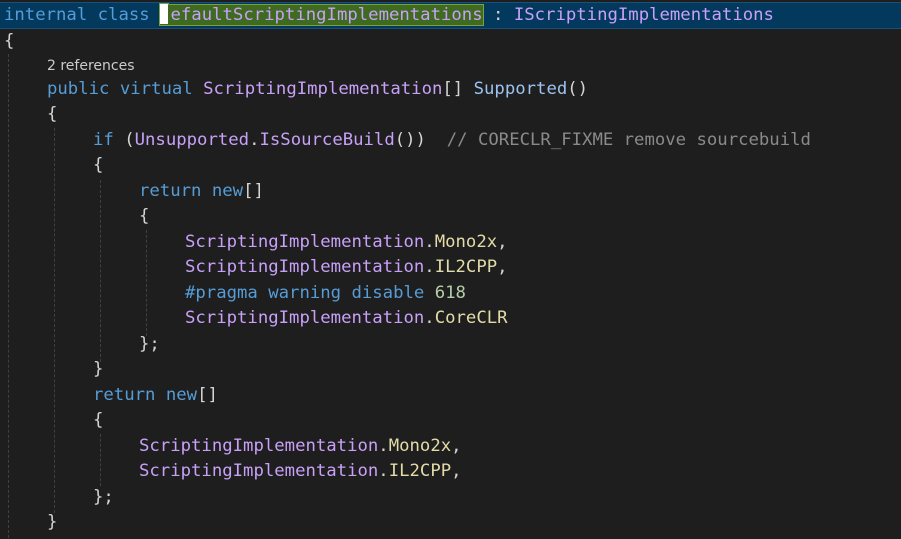 The height and width of the screenshot is (539, 901). What do you see at coordinates (498, 15) in the screenshot?
I see `colon: :` at bounding box center [498, 15].